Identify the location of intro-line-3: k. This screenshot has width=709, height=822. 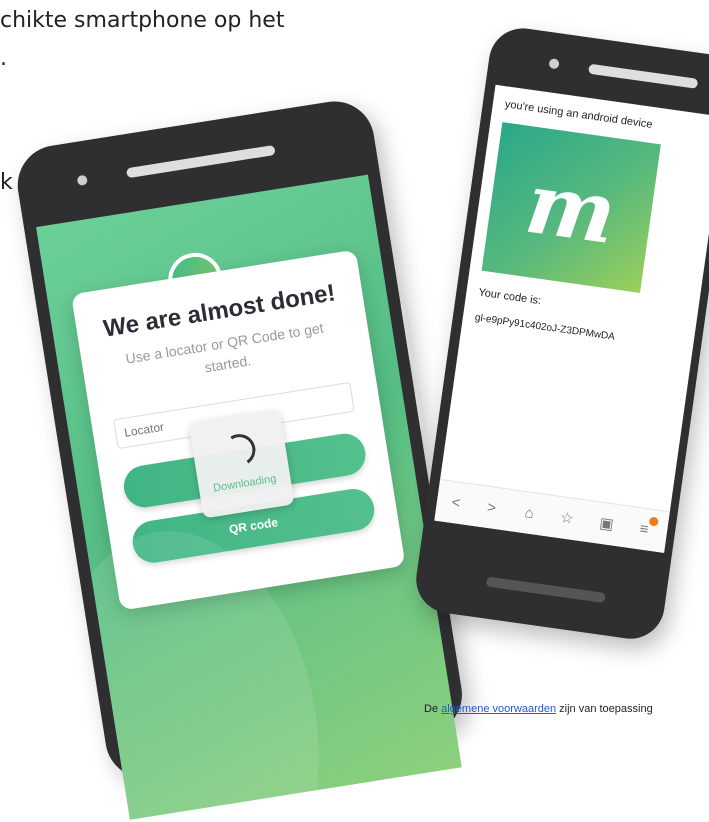
(6, 182).